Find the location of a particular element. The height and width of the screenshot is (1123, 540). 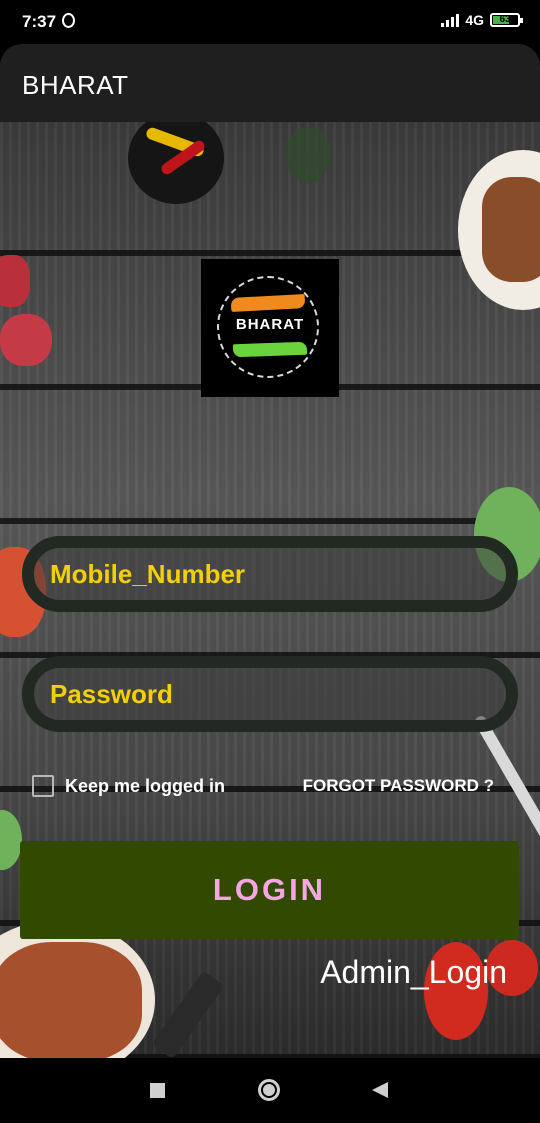

mobile-number-input is located at coordinates (270, 574).